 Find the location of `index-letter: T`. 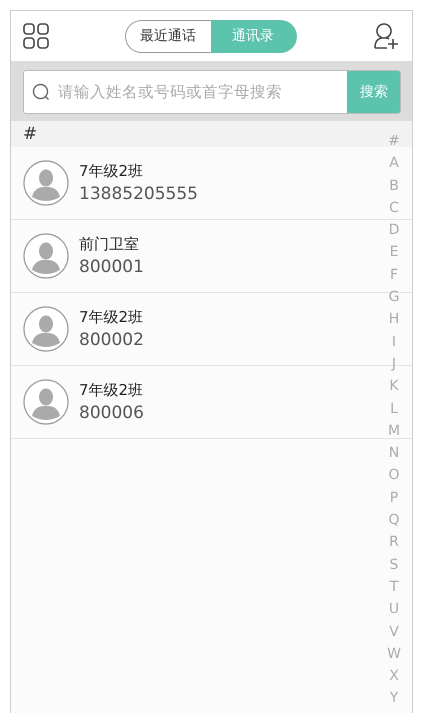

index-letter: T is located at coordinates (394, 587).